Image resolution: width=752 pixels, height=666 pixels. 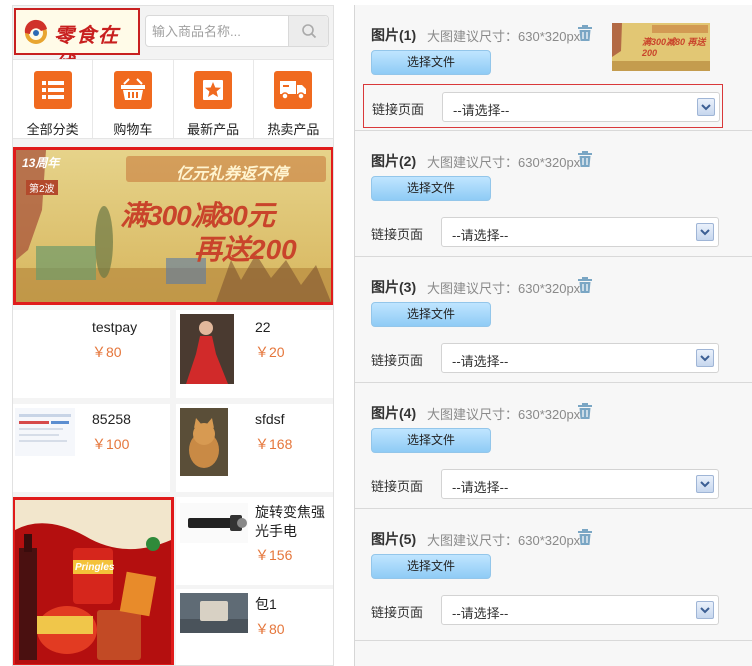 What do you see at coordinates (674, 47) in the screenshot?
I see `thumb-text: 满300减80 再送200` at bounding box center [674, 47].